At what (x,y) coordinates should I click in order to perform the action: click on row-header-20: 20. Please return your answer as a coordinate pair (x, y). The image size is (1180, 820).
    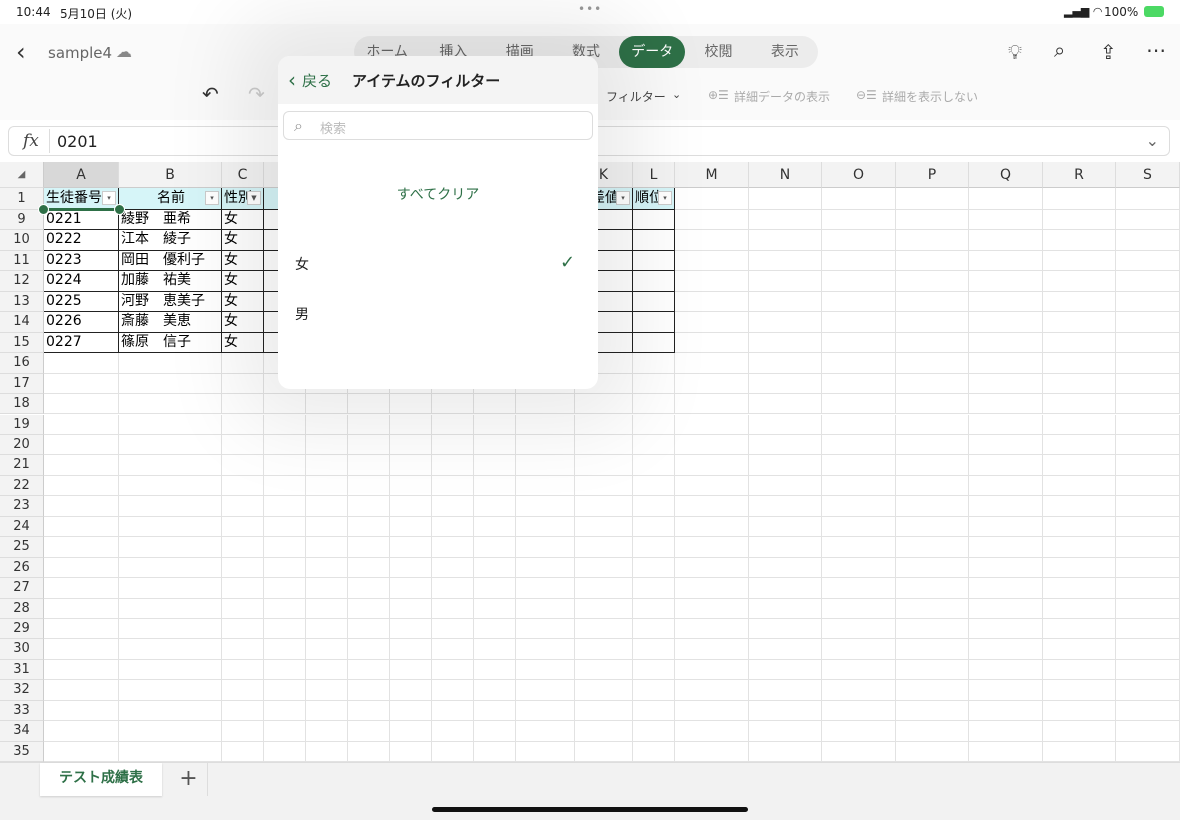
    Looking at the image, I should click on (22, 445).